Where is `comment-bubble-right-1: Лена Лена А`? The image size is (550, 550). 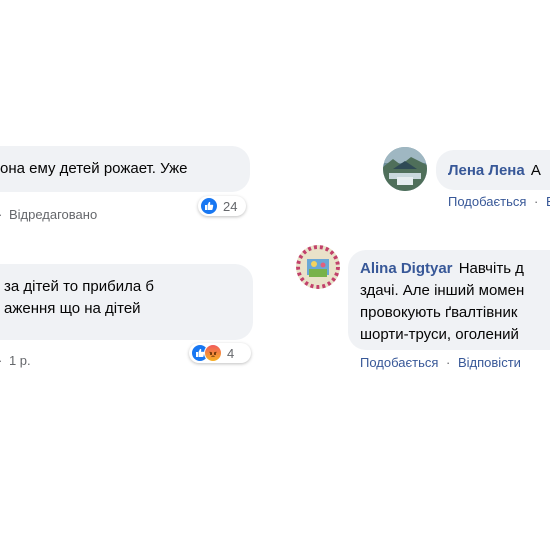
comment-bubble-right-1: Лена Лена А is located at coordinates (493, 170).